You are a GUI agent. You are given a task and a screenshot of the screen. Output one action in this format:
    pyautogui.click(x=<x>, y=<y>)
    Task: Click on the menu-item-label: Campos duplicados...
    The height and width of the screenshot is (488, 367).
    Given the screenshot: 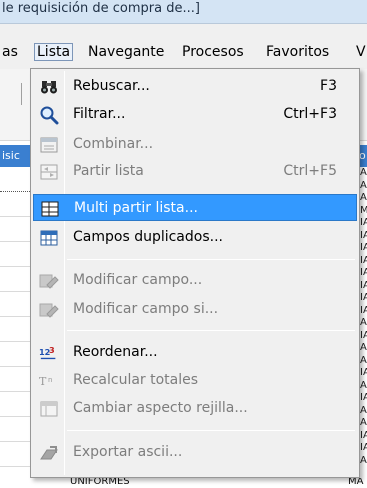 What is the action you would take?
    pyautogui.click(x=148, y=237)
    